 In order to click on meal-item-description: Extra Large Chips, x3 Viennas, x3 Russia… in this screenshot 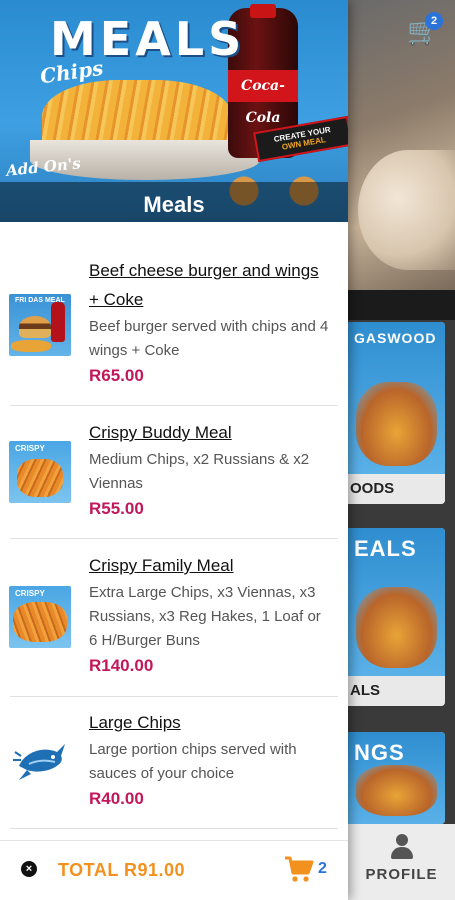, I will do `click(205, 616)`.